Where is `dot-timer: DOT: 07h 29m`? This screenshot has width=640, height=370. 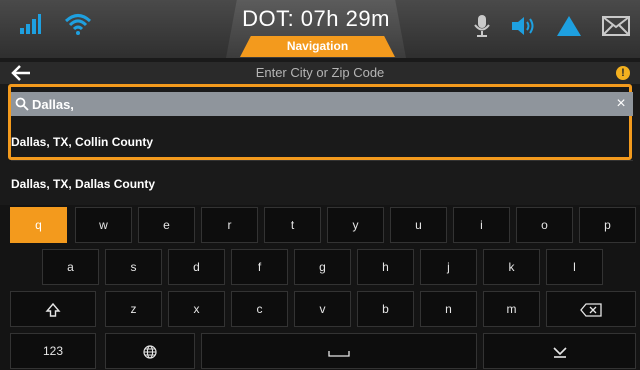
dot-timer: DOT: 07h 29m is located at coordinates (316, 18).